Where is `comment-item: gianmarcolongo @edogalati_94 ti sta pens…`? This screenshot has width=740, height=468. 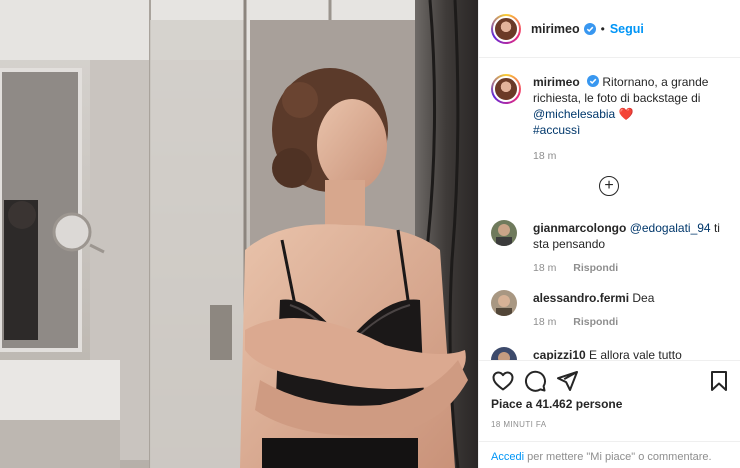
comment-item: gianmarcolongo @edogalati_94 ti sta pens… is located at coordinates (611, 247).